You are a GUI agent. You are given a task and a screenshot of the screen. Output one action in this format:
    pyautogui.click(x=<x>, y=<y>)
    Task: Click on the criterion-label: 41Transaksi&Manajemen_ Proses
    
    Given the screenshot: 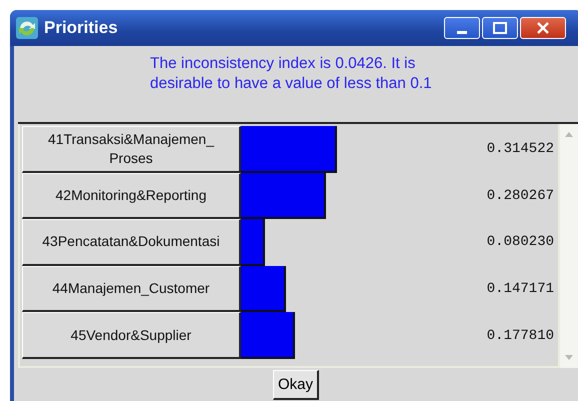 What is the action you would take?
    pyautogui.click(x=131, y=149)
    